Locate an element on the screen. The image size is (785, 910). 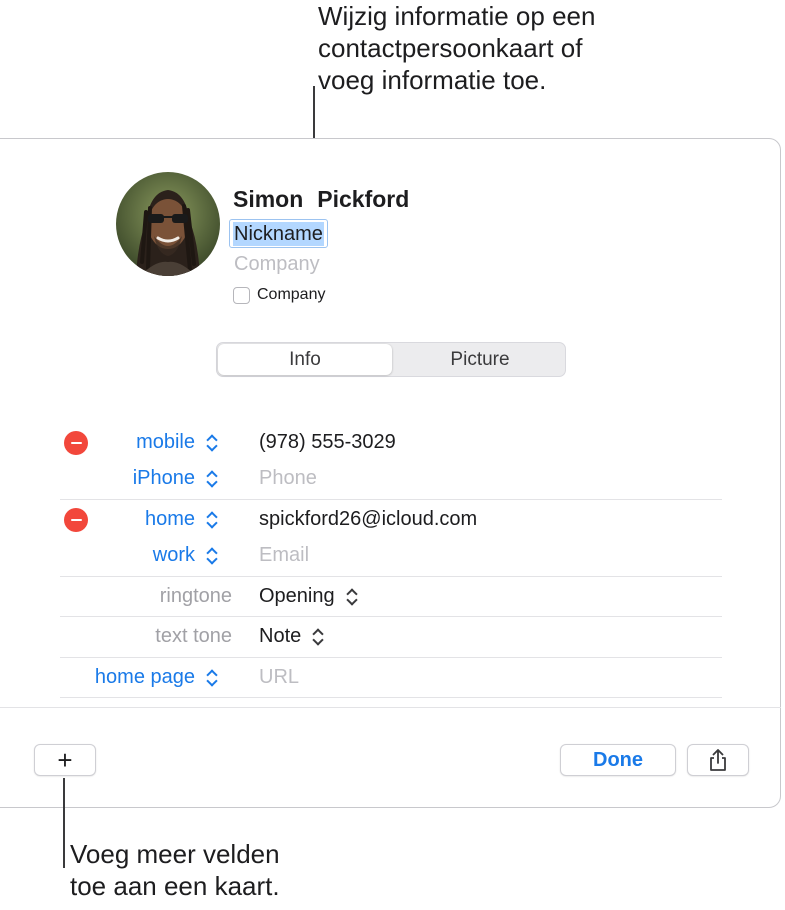
company-field: Company is located at coordinates (277, 264).